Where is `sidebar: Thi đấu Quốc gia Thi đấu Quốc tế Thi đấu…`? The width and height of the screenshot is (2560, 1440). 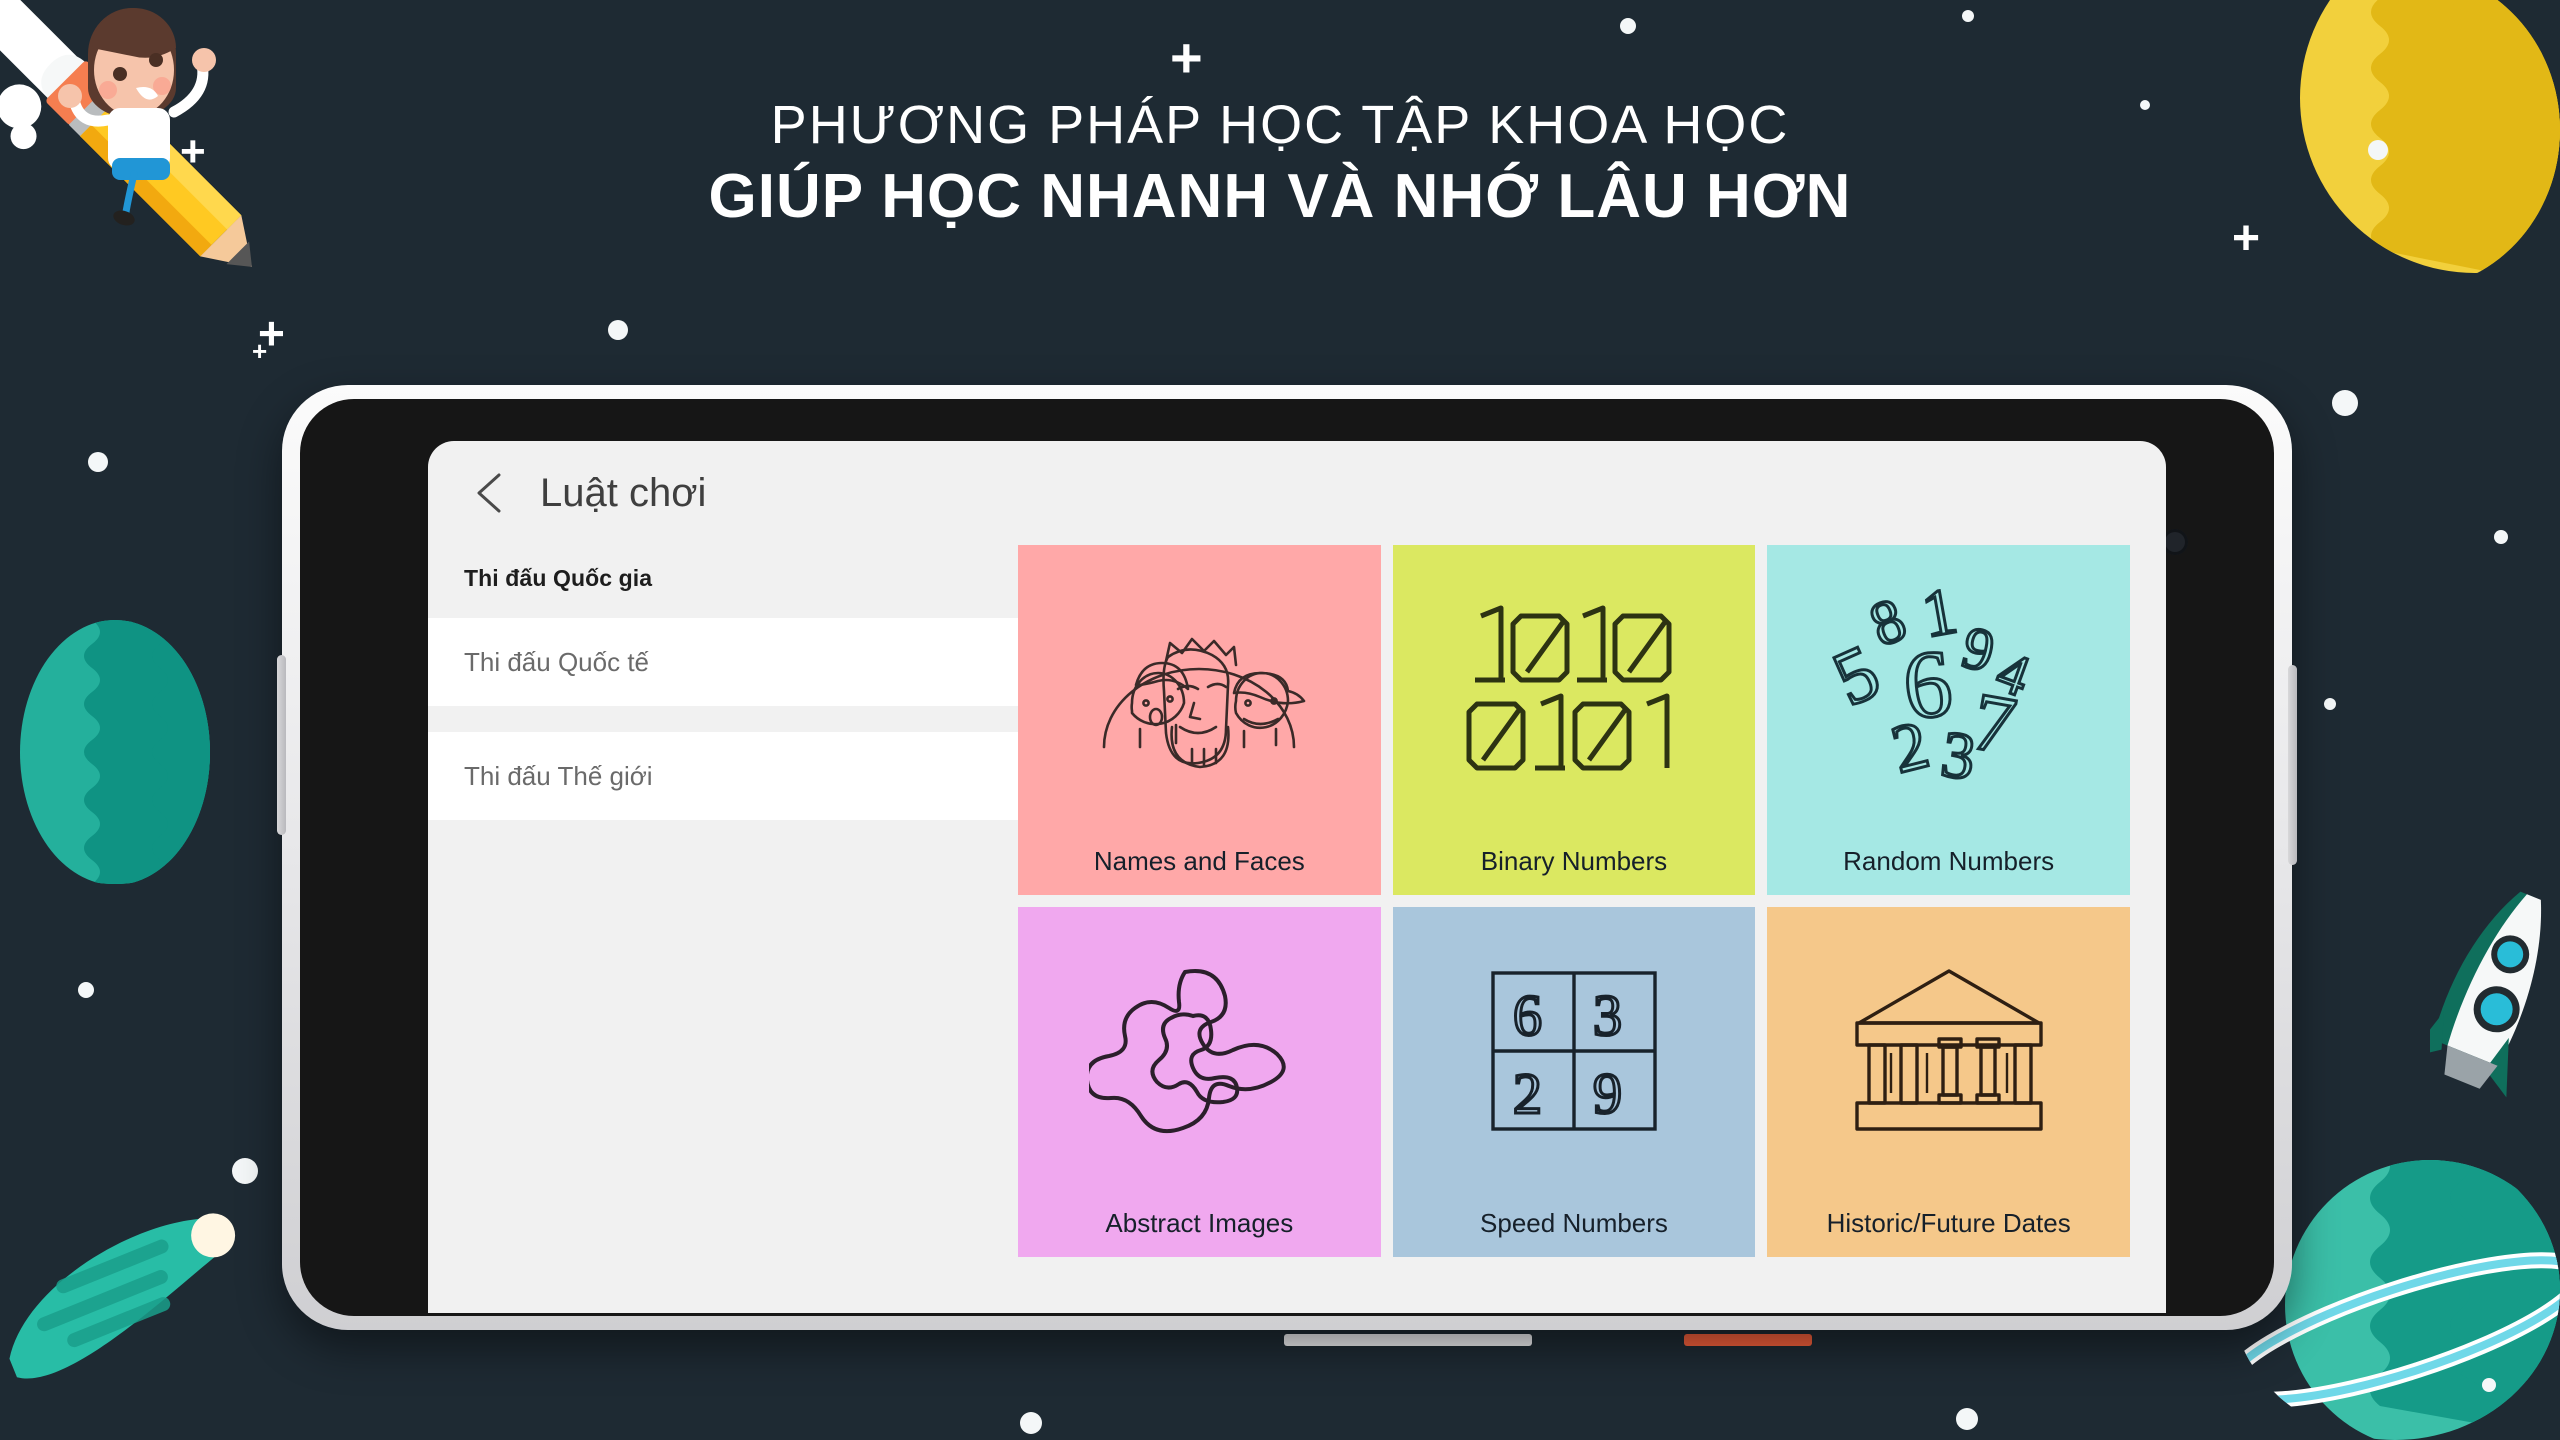
sidebar: Thi đấu Quốc gia Thi đấu Quốc tế Thi đấu… is located at coordinates (723, 929).